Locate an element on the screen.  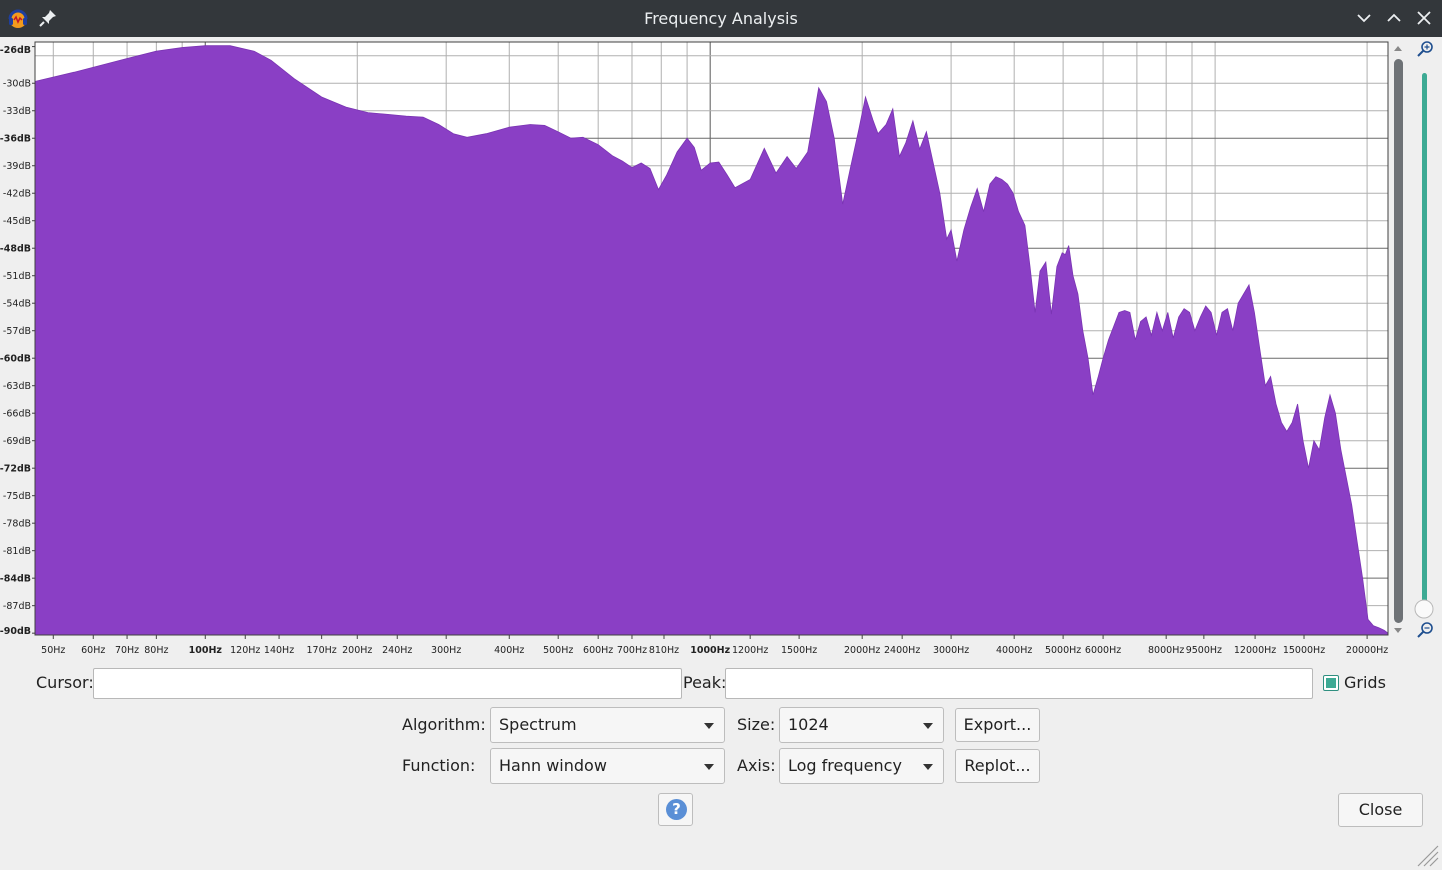
zoom-slider-handle is located at coordinates (1424, 609).